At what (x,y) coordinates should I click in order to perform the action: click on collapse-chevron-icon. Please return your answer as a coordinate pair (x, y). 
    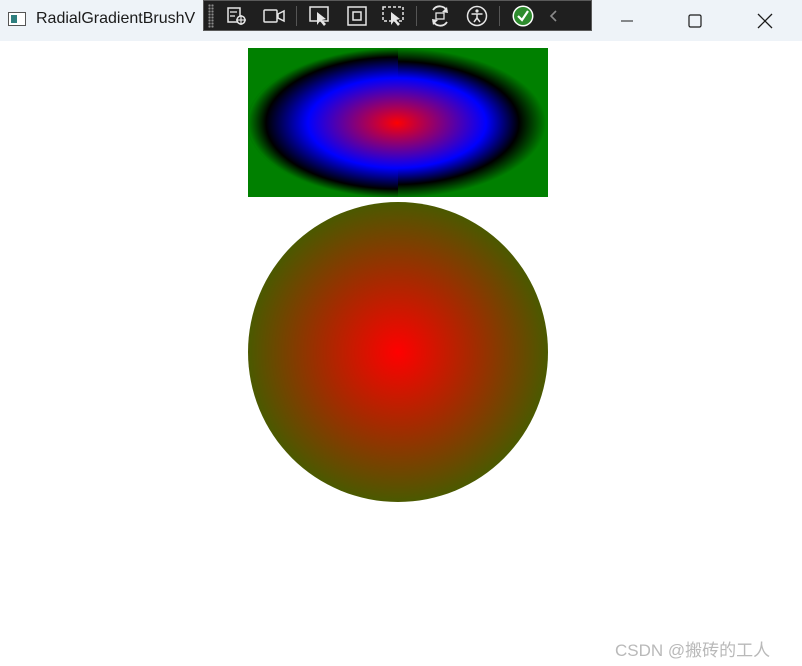
    Looking at the image, I should click on (554, 16).